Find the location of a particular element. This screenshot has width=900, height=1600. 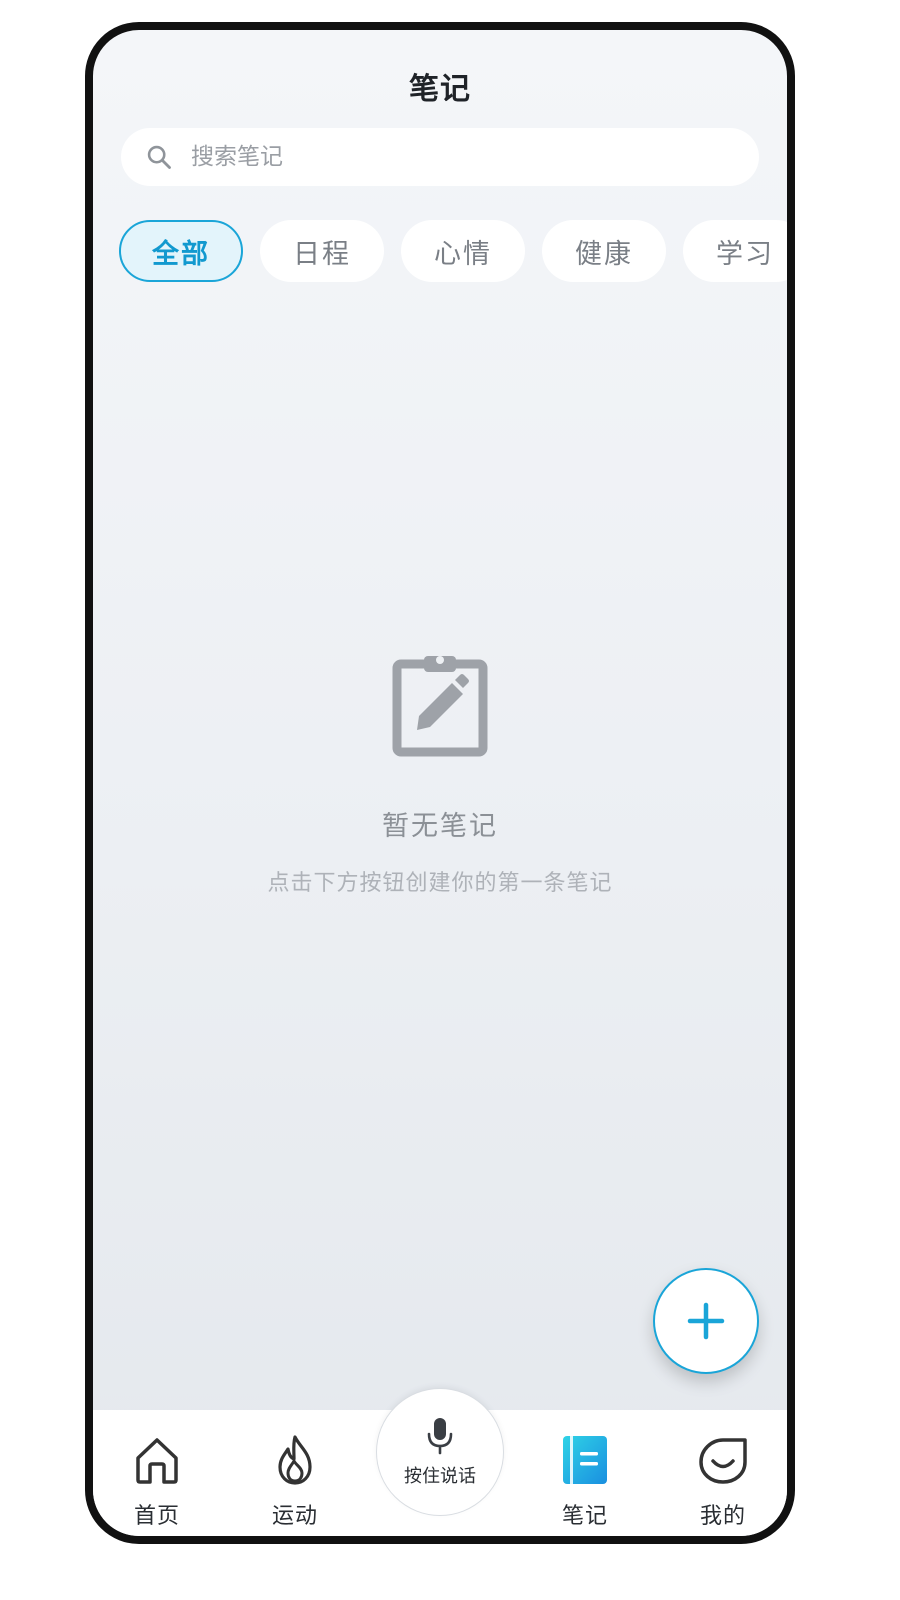

category-chips: 全部 日程 心情 健康 学习 is located at coordinates (453, 253).